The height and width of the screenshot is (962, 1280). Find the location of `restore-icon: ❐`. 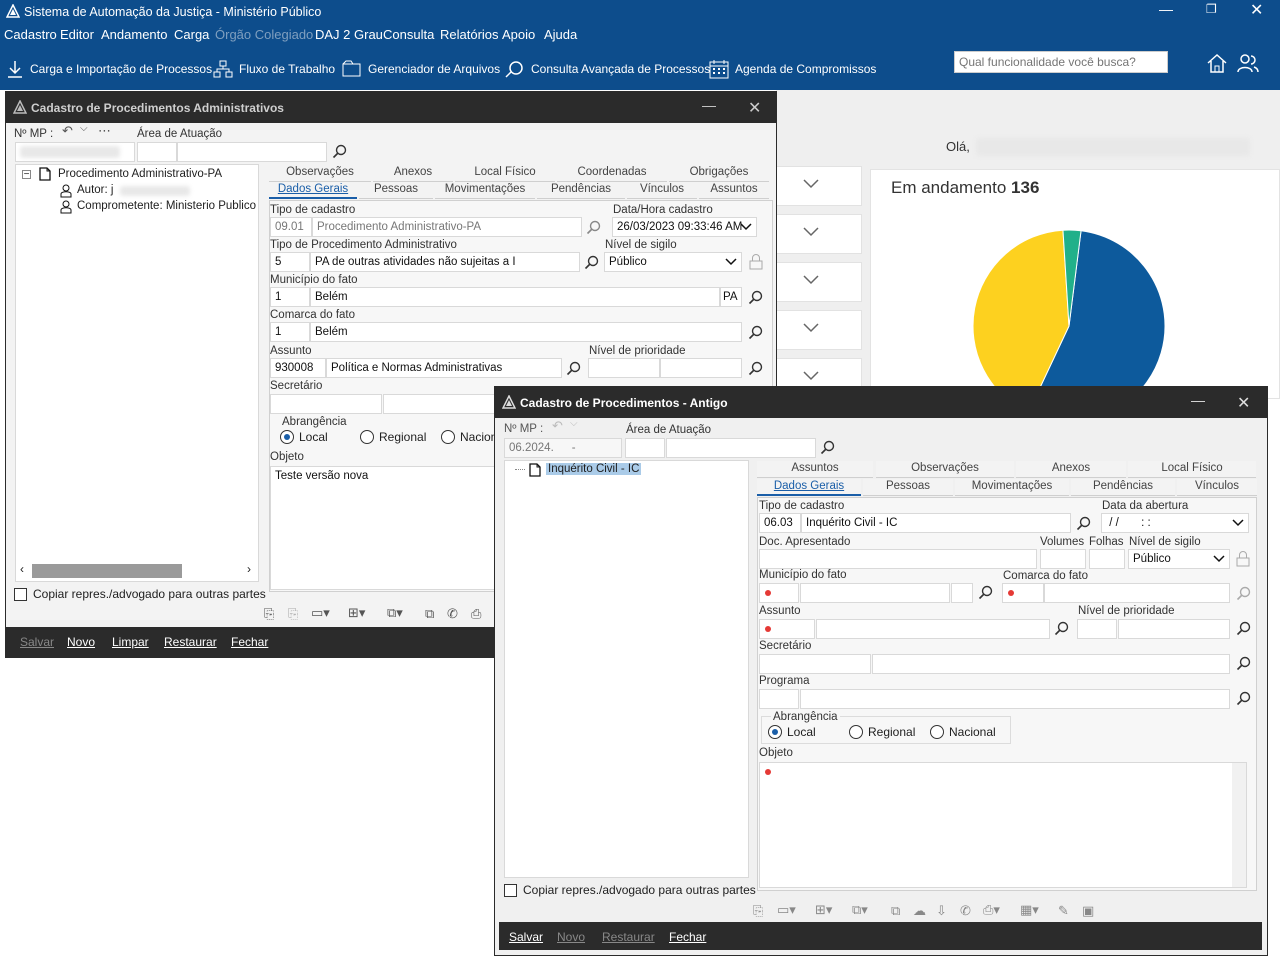

restore-icon: ❐ is located at coordinates (1211, 9).